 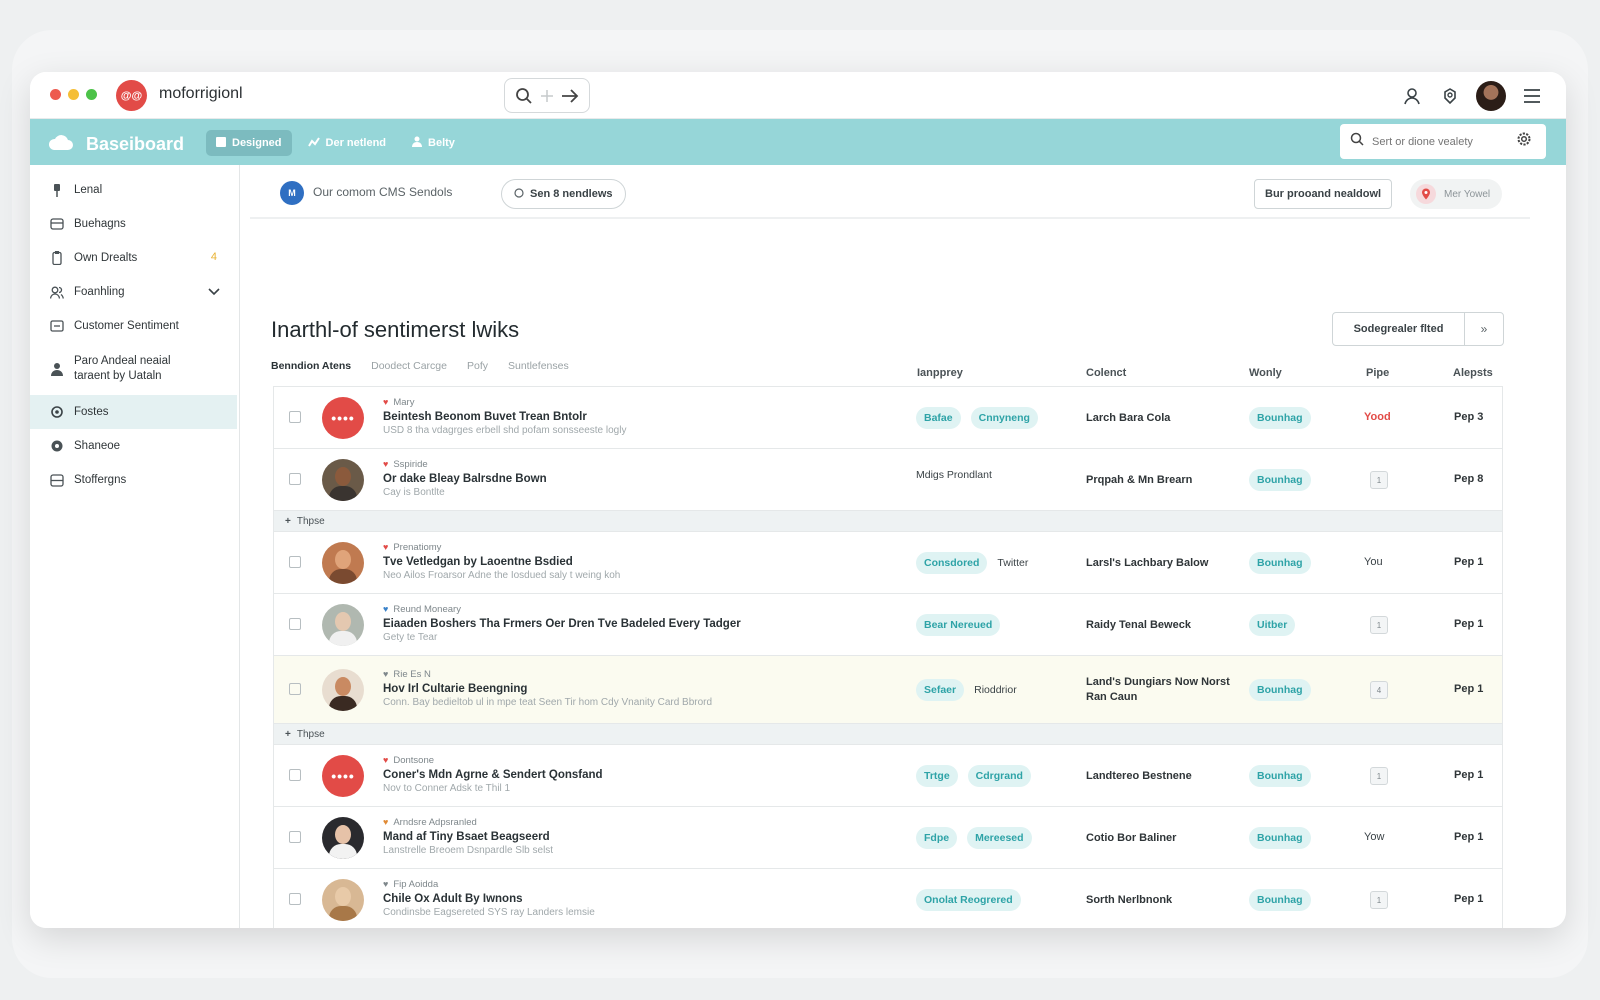 I want to click on row-title: Mand af Tiny Bsaet Beagseerd, so click(x=633, y=837).